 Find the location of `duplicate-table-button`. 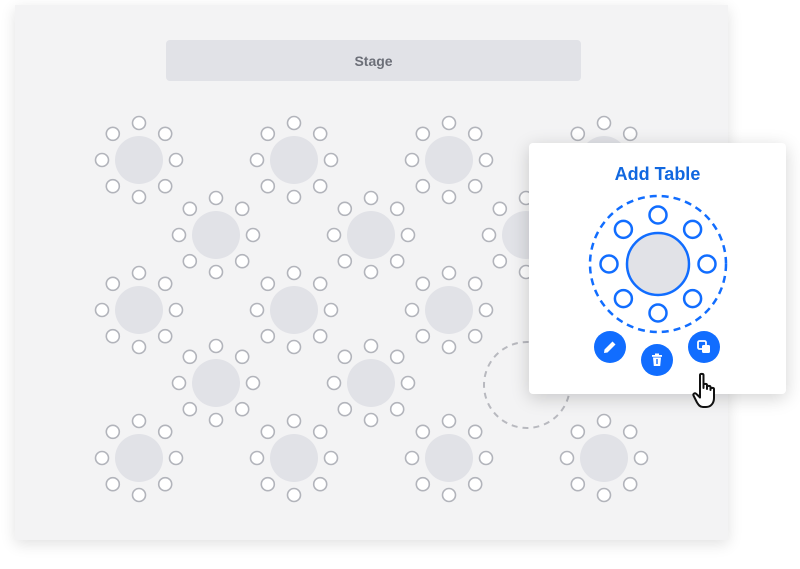

duplicate-table-button is located at coordinates (704, 347).